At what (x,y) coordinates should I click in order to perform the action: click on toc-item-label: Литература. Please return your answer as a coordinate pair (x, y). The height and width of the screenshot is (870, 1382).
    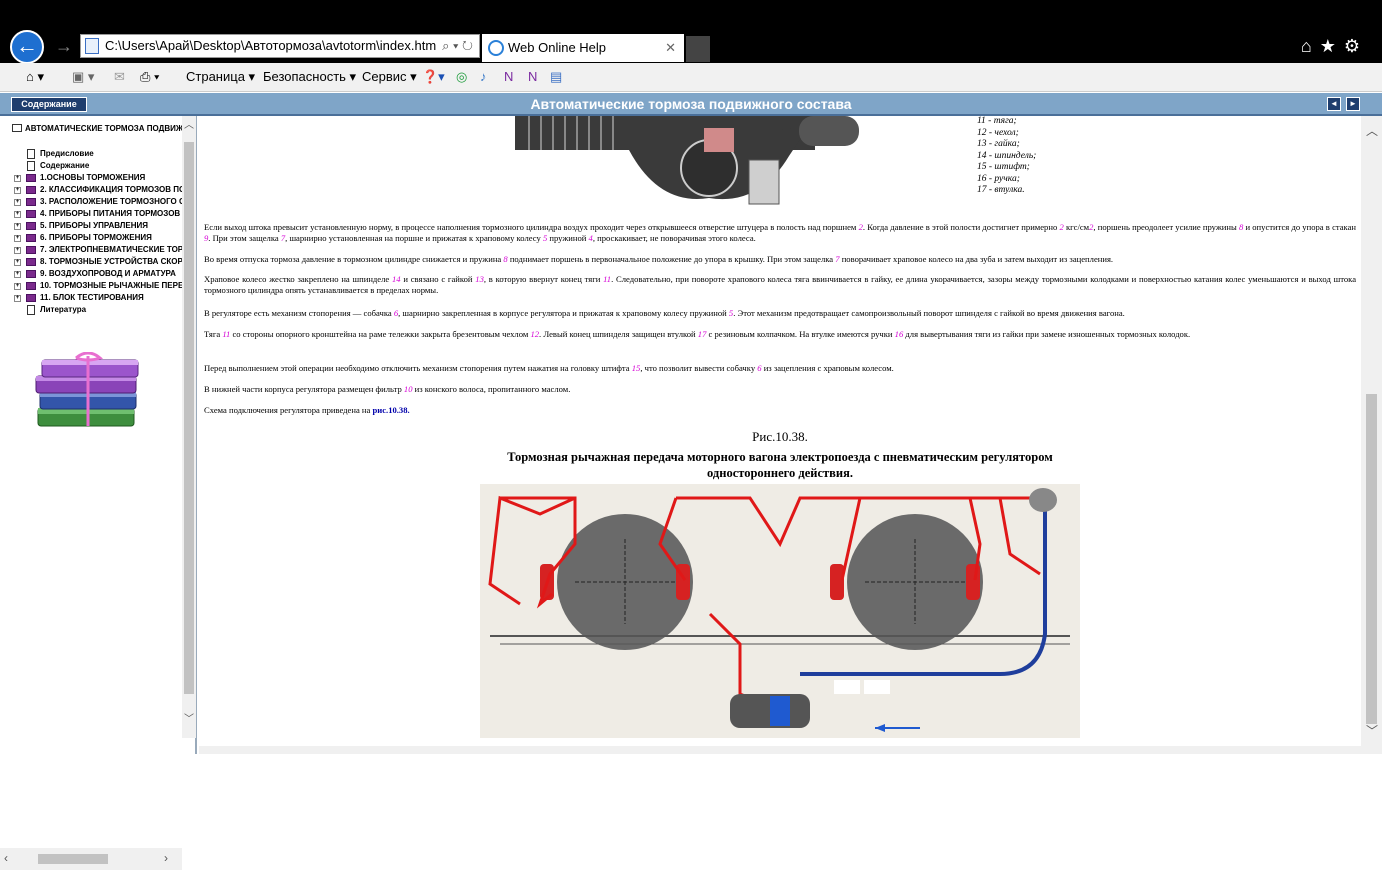
    Looking at the image, I should click on (63, 309).